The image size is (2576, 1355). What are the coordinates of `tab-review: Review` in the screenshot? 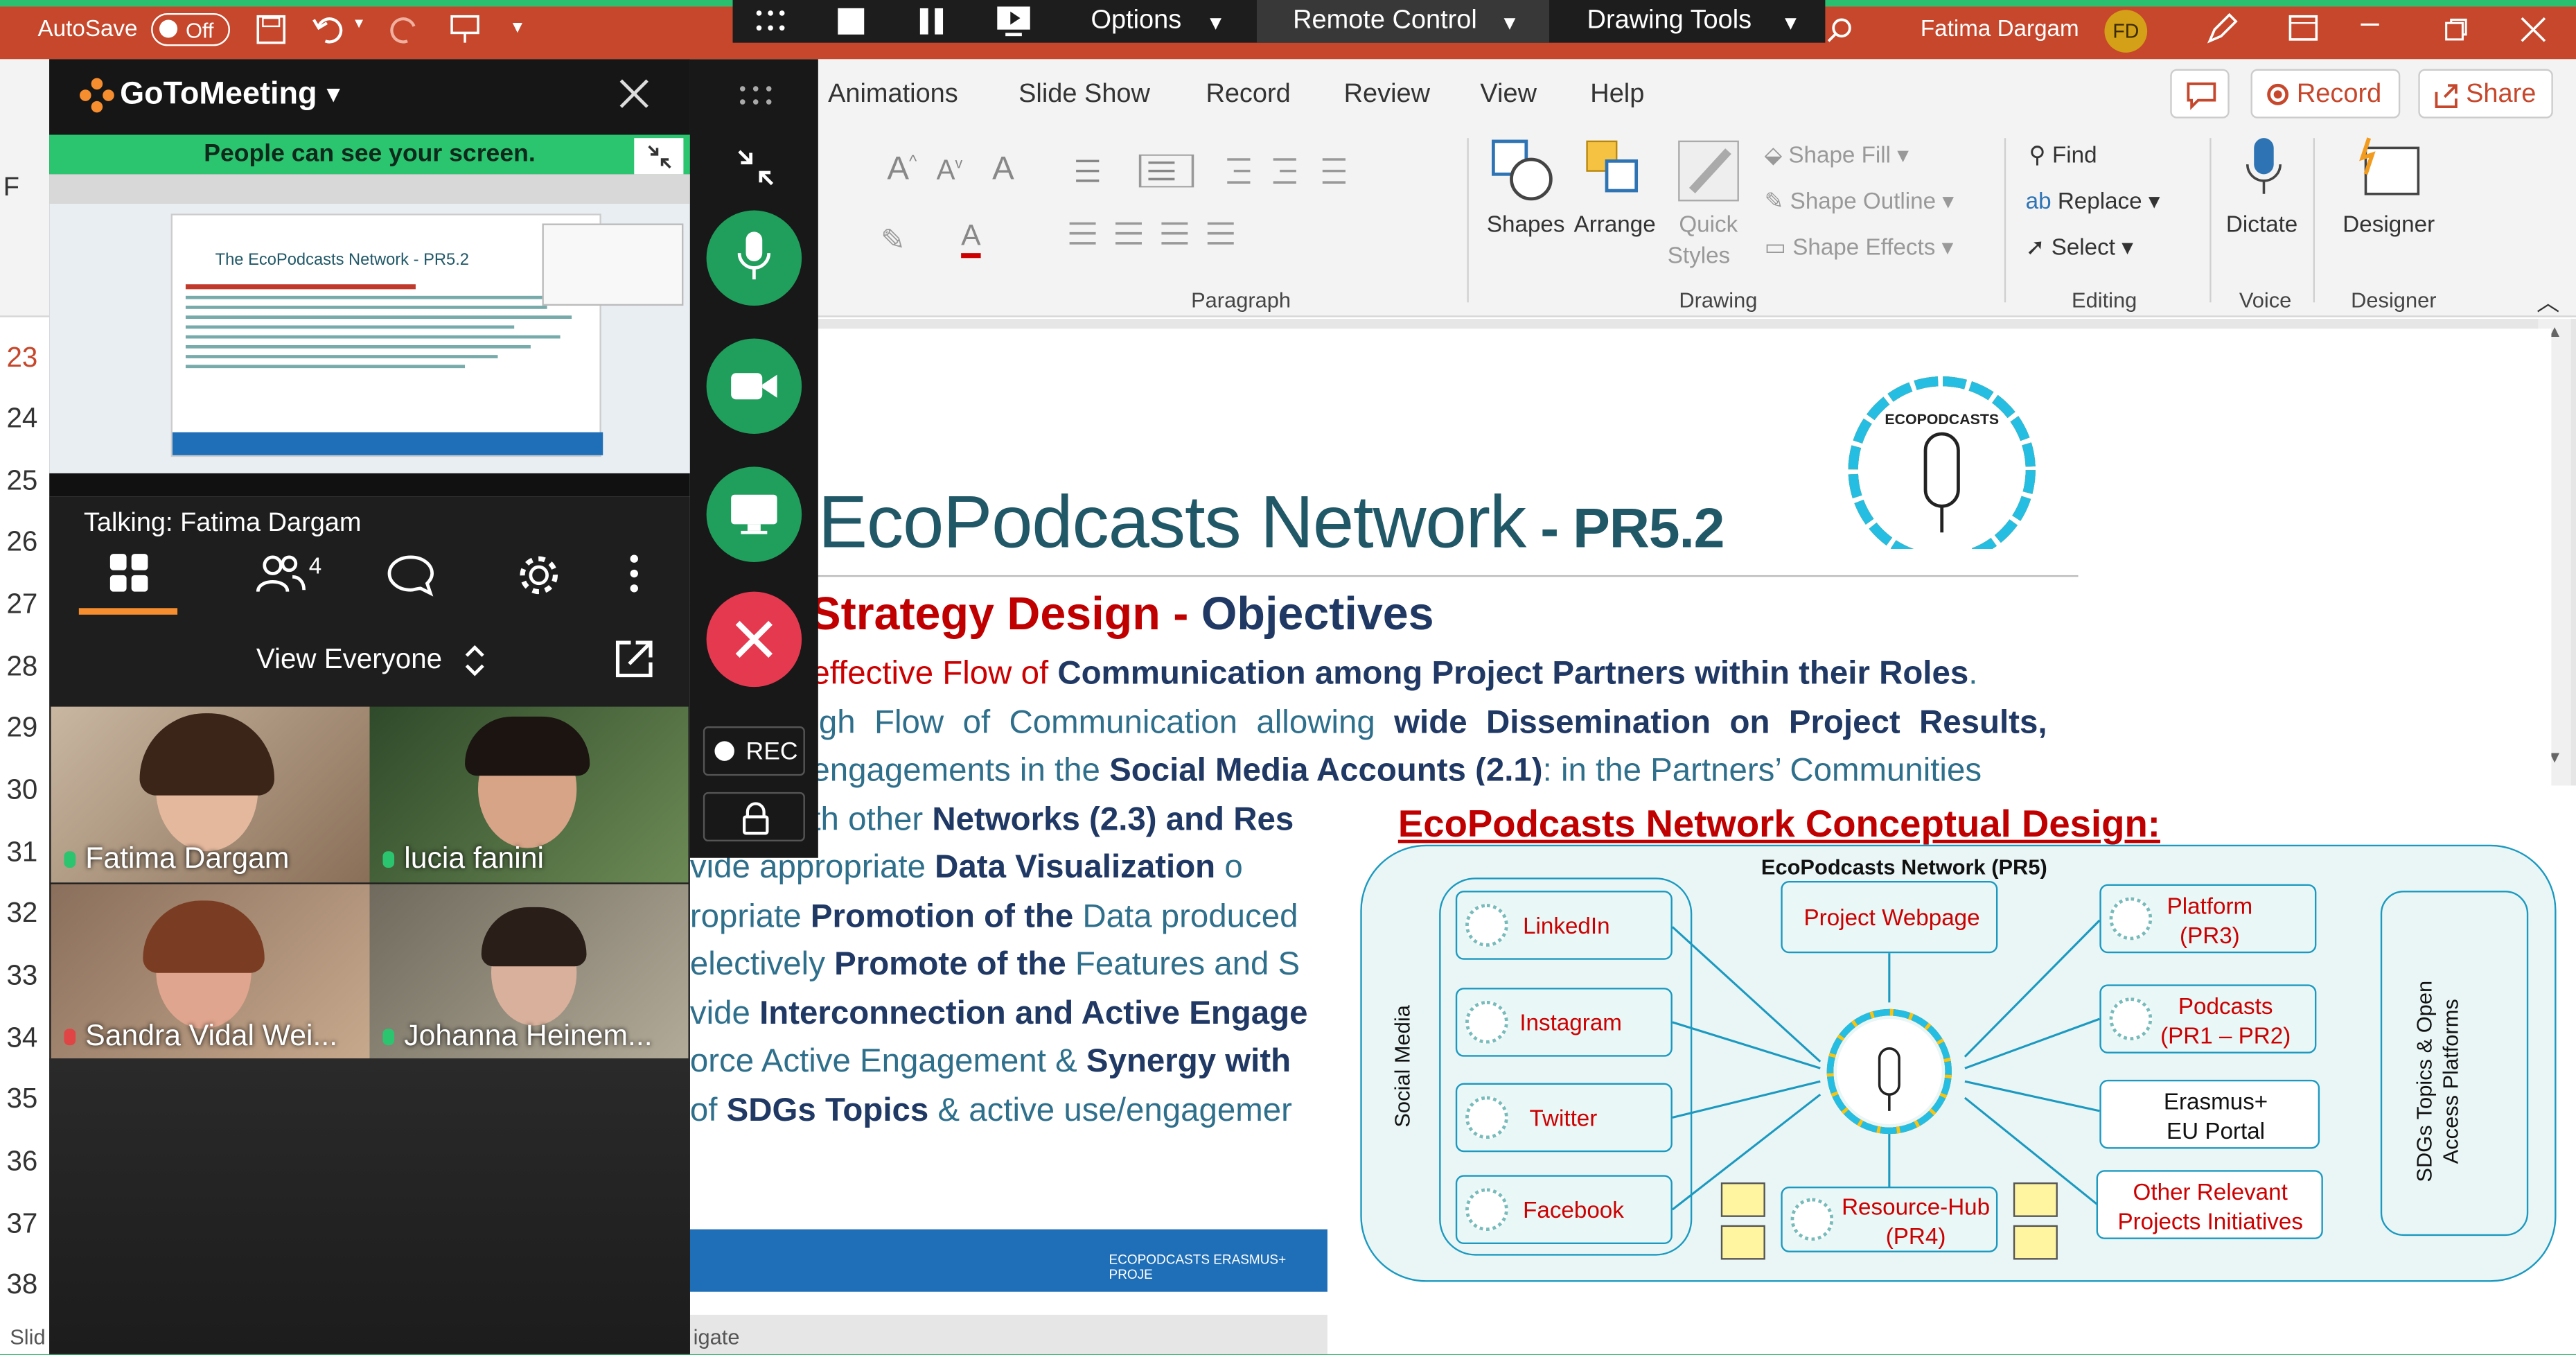 It's located at (1387, 95).